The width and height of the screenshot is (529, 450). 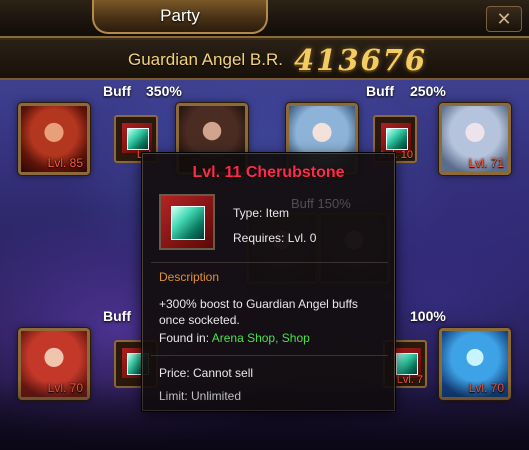 I want to click on hero-portrait-top-left: Lvl. 85, so click(x=54, y=139).